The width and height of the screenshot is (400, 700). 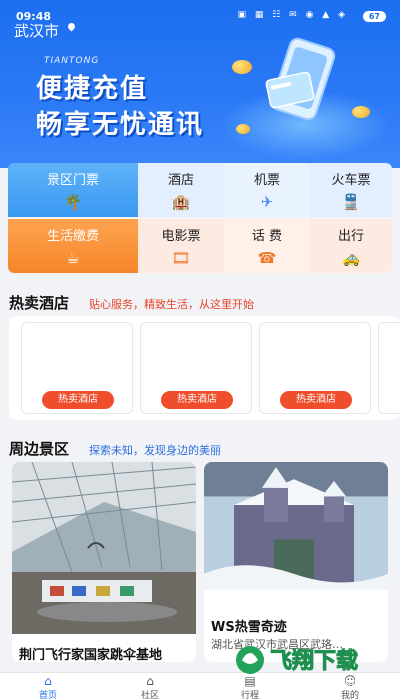 I want to click on category-label: 景区门票, so click(x=72, y=180).